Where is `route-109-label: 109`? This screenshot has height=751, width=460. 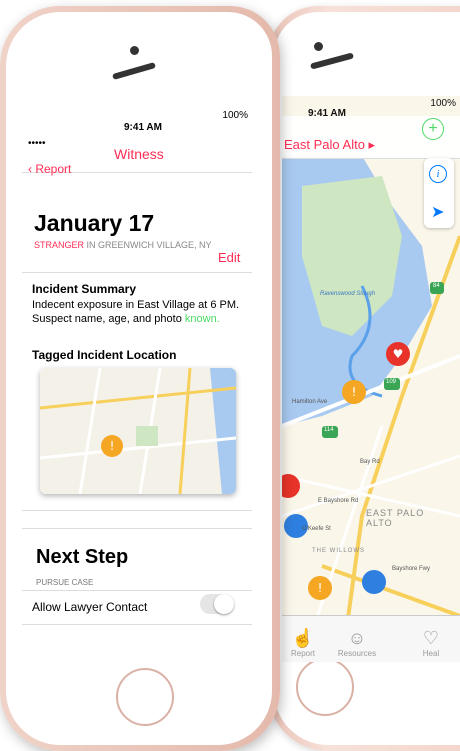
route-109-label: 109 is located at coordinates (391, 382).